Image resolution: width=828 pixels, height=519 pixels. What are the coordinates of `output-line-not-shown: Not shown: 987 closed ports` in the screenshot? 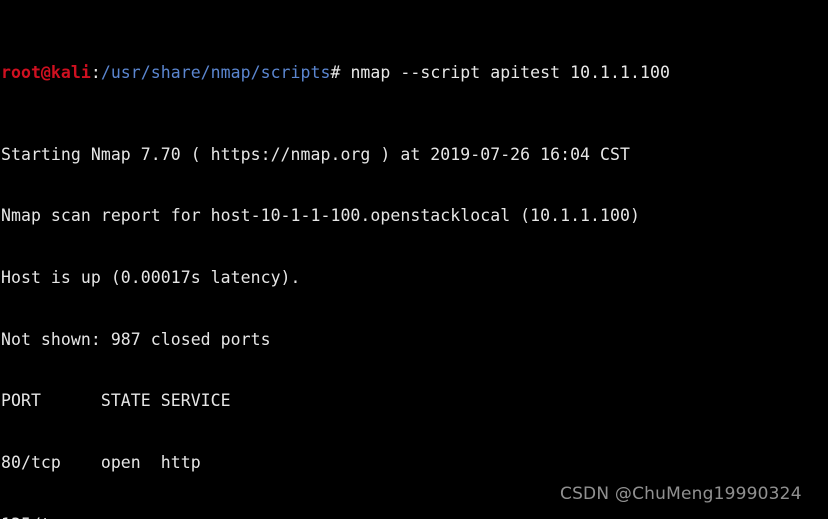 It's located at (136, 339).